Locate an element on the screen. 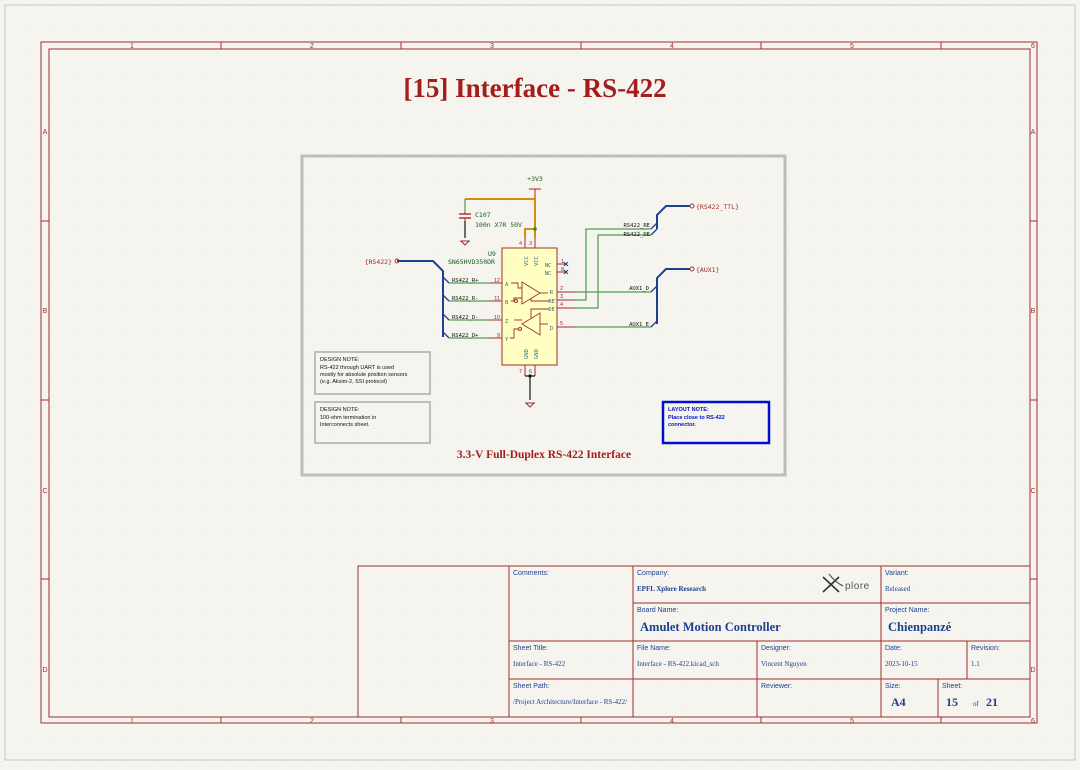 Image resolution: width=1080 pixels, height=770 pixels. file-name-value: Interface - RS-422.kicad_sch is located at coordinates (678, 664).